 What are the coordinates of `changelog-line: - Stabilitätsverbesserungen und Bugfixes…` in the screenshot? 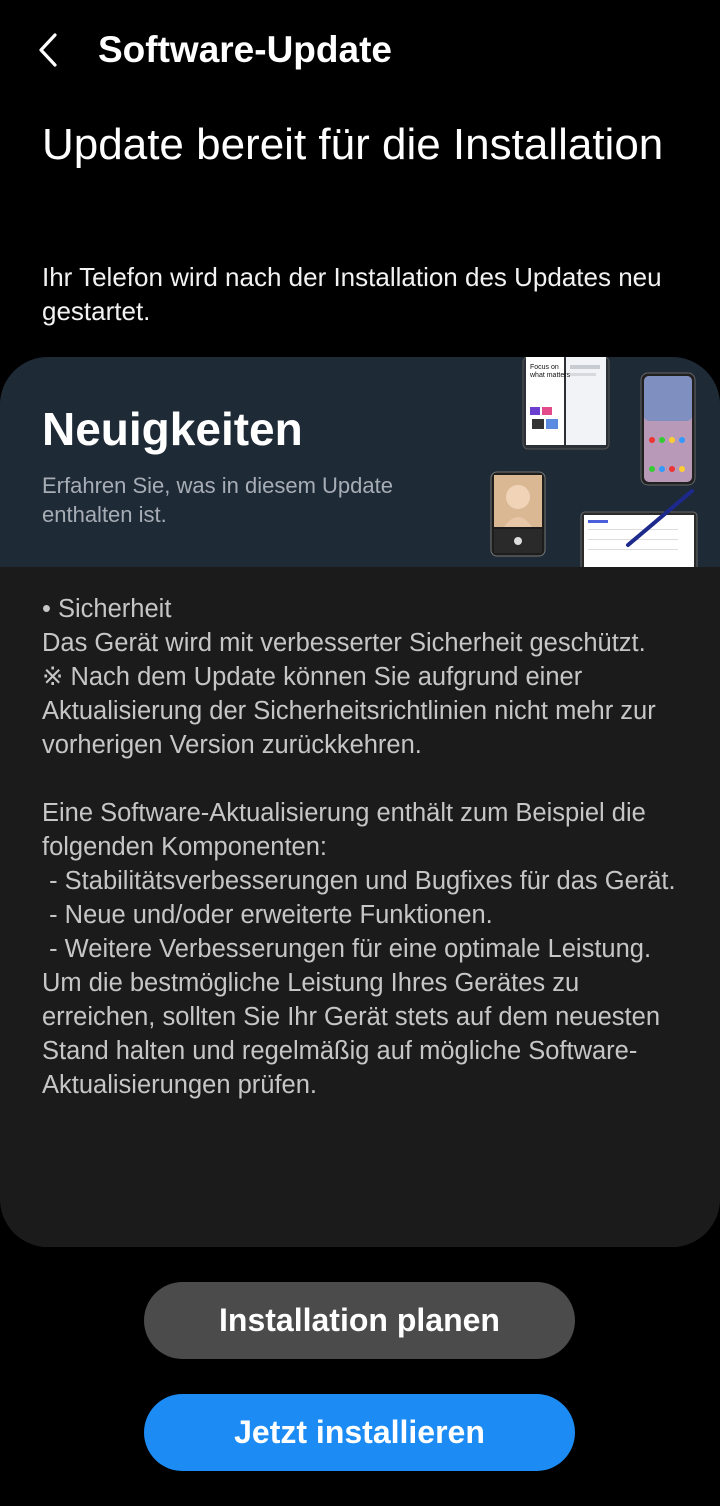 It's located at (359, 881).